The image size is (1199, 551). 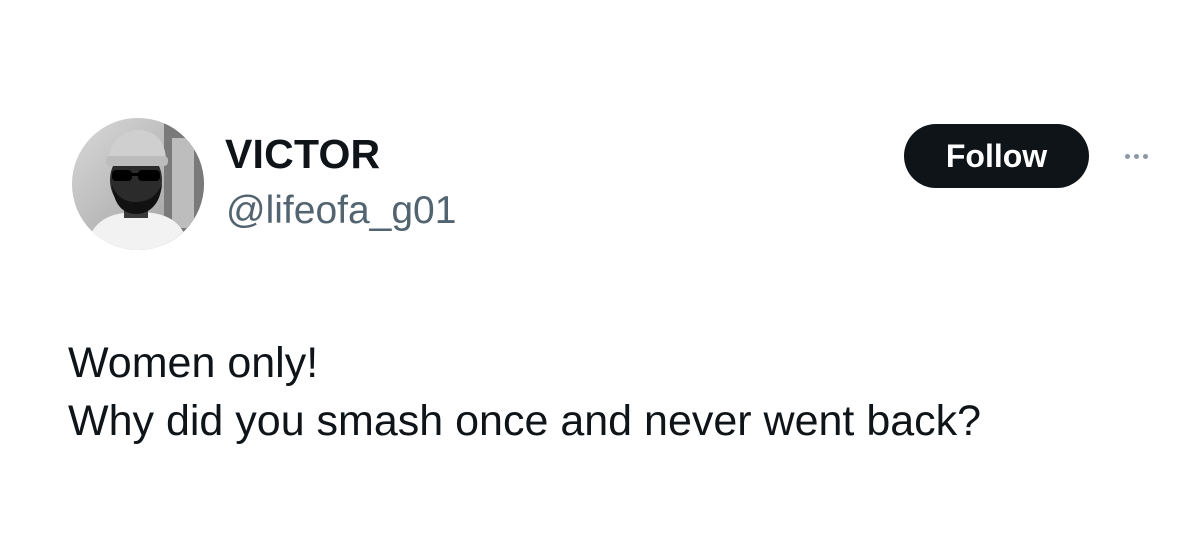 I want to click on more-horizontal-icon, so click(x=1136, y=156).